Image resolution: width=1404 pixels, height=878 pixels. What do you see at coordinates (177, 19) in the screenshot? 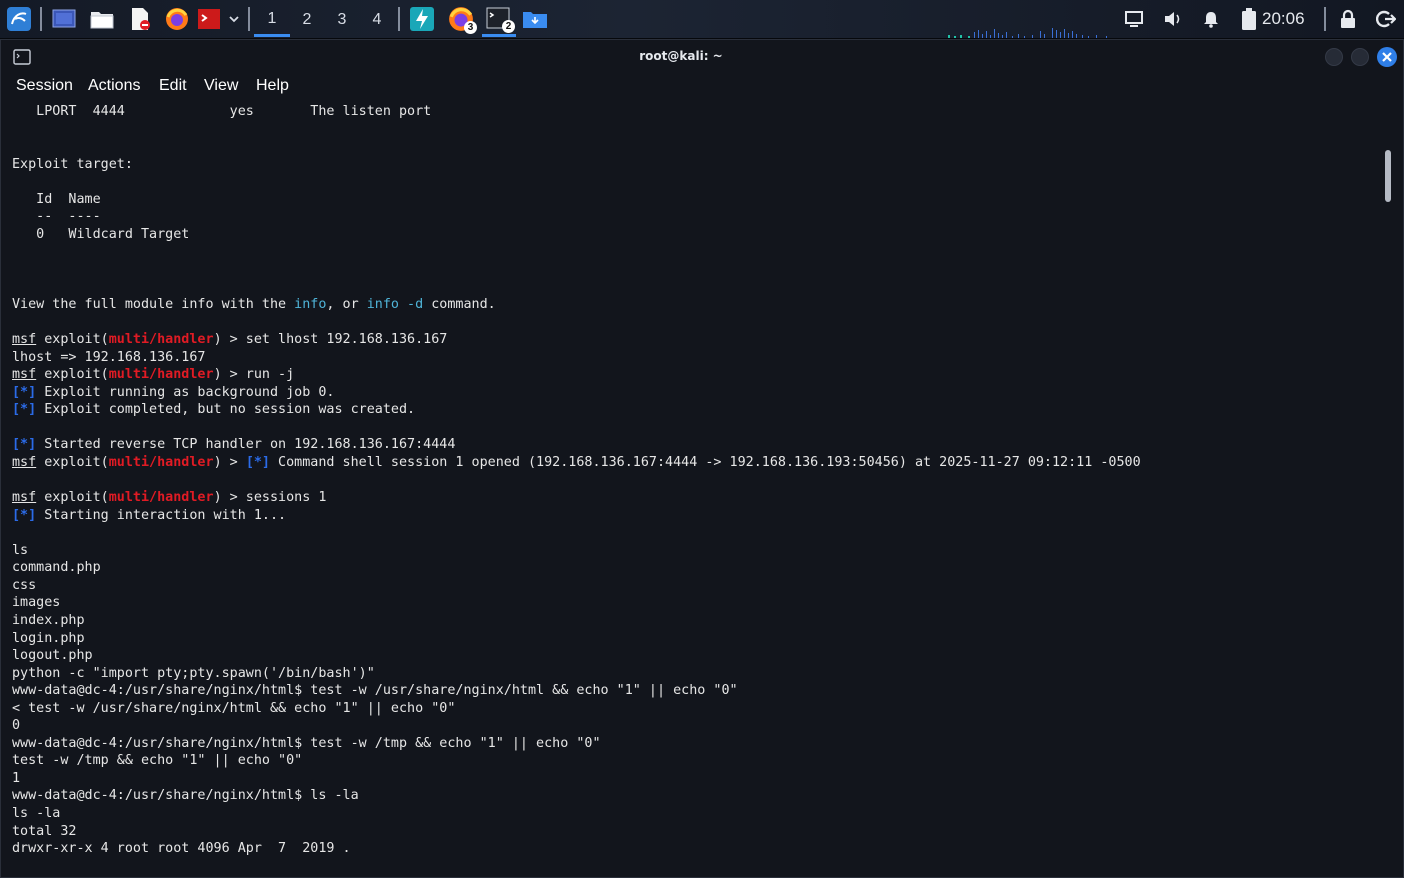
I see `firefox-icon` at bounding box center [177, 19].